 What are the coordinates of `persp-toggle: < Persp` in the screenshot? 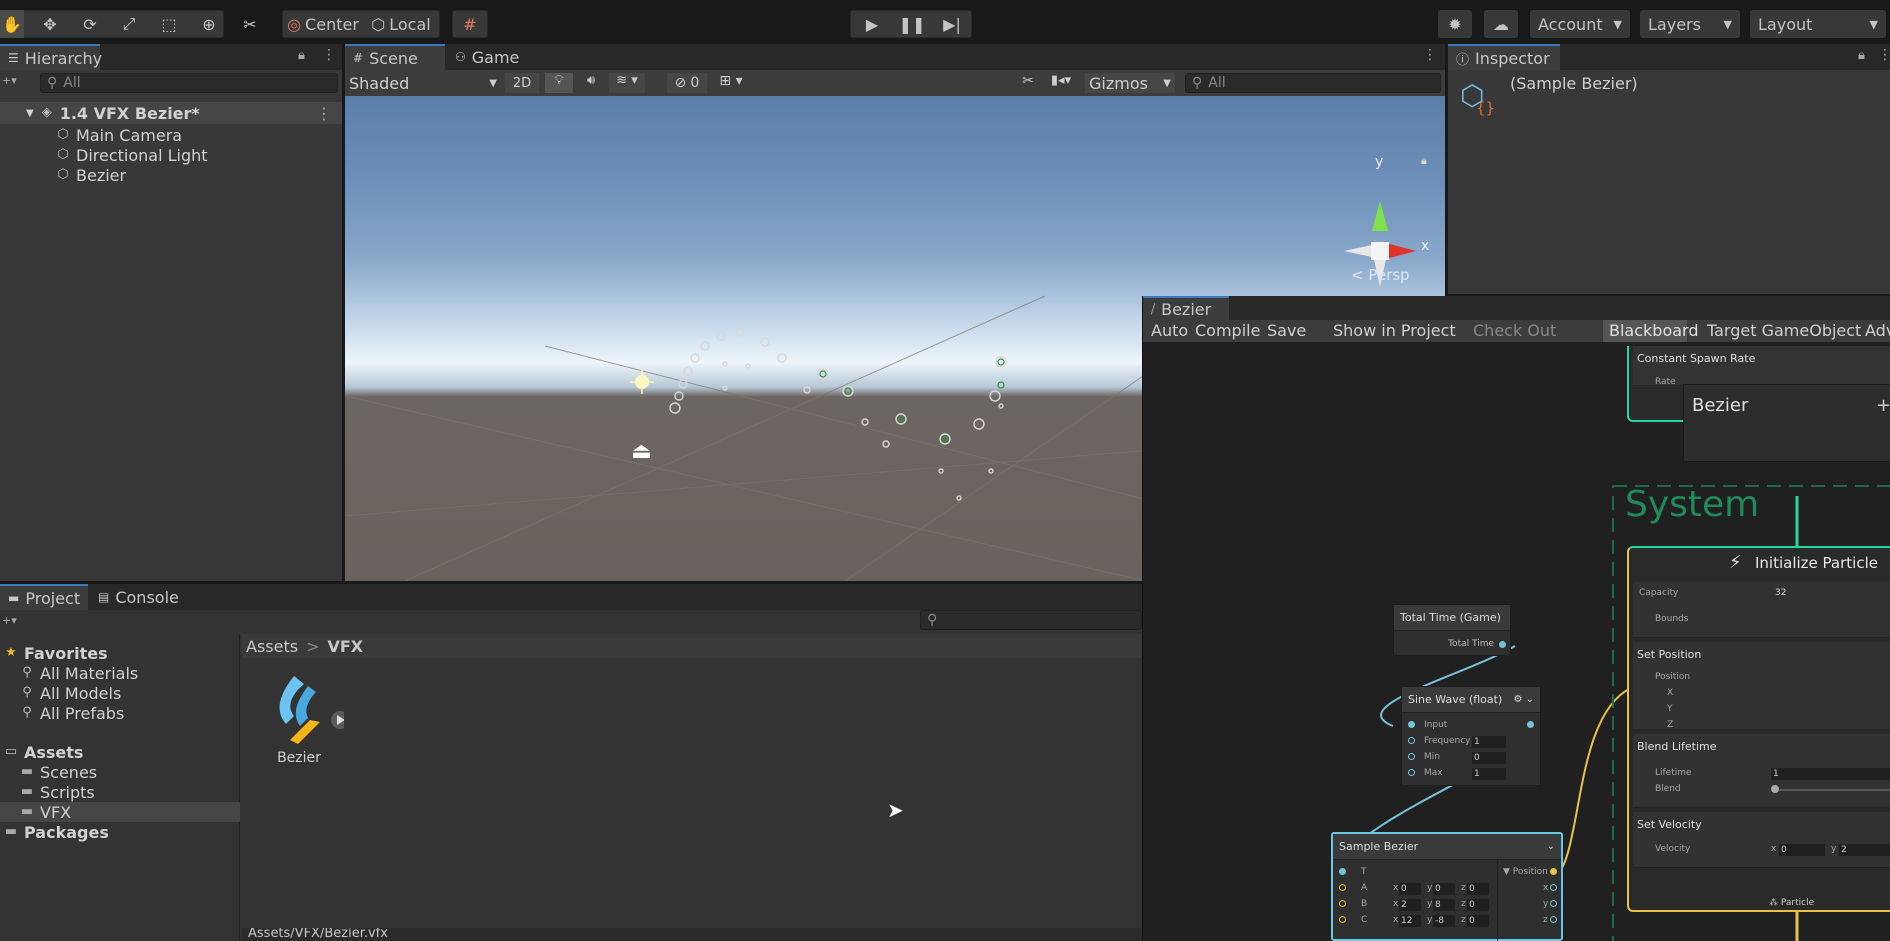 It's located at (1380, 275).